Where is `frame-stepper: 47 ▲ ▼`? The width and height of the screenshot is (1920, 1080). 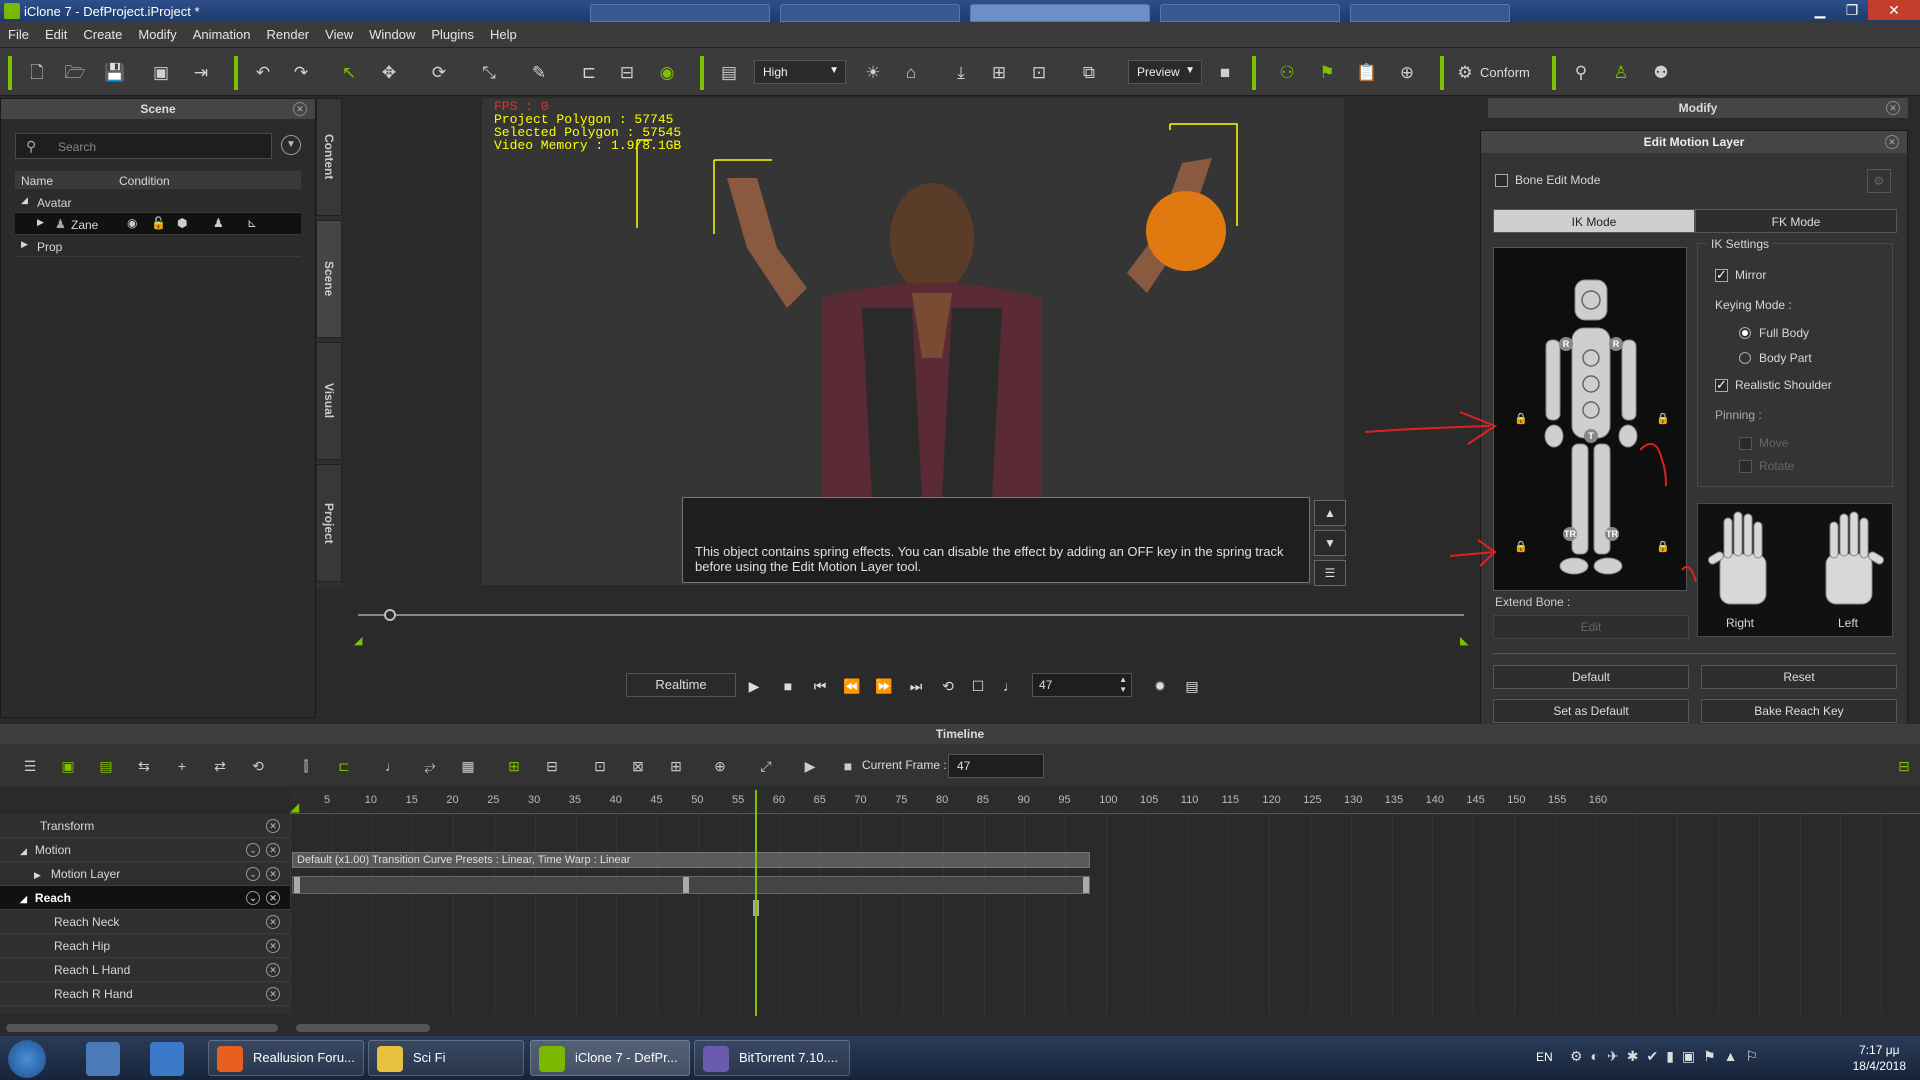
frame-stepper: 47 ▲ ▼ is located at coordinates (1082, 685).